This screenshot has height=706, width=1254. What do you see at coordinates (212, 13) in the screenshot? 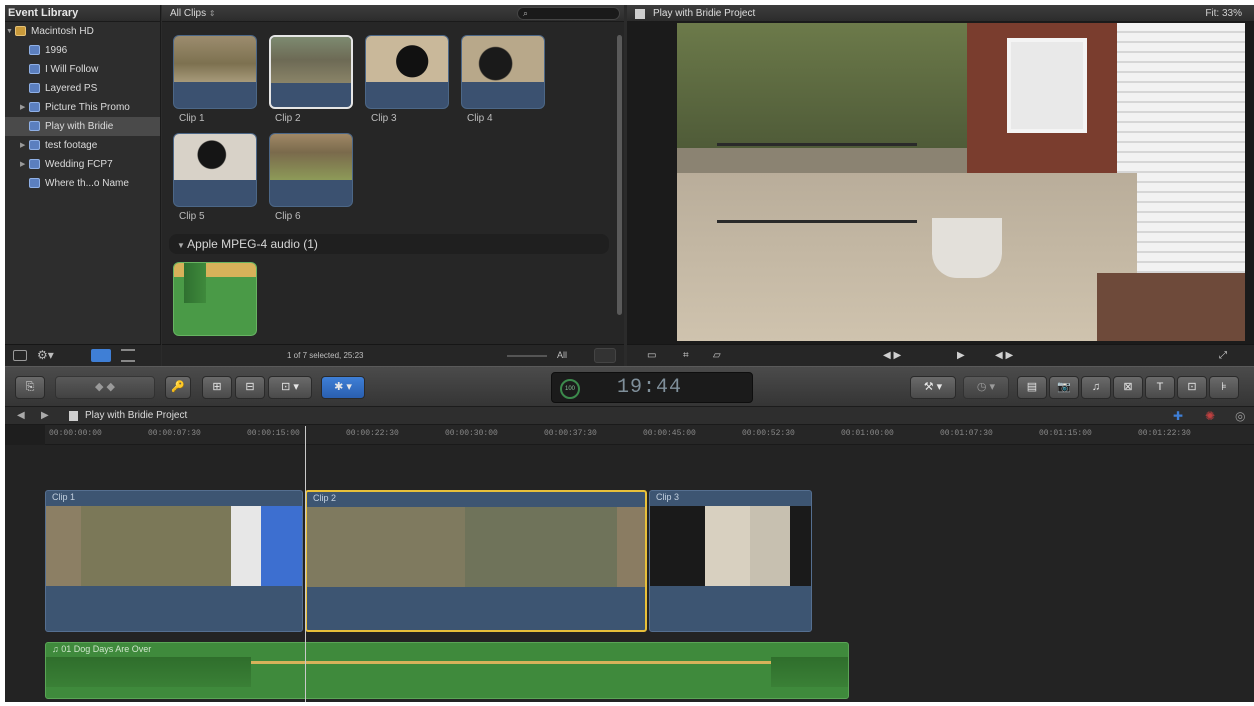
I see `filter-chevron-icon: ⇕` at bounding box center [212, 13].